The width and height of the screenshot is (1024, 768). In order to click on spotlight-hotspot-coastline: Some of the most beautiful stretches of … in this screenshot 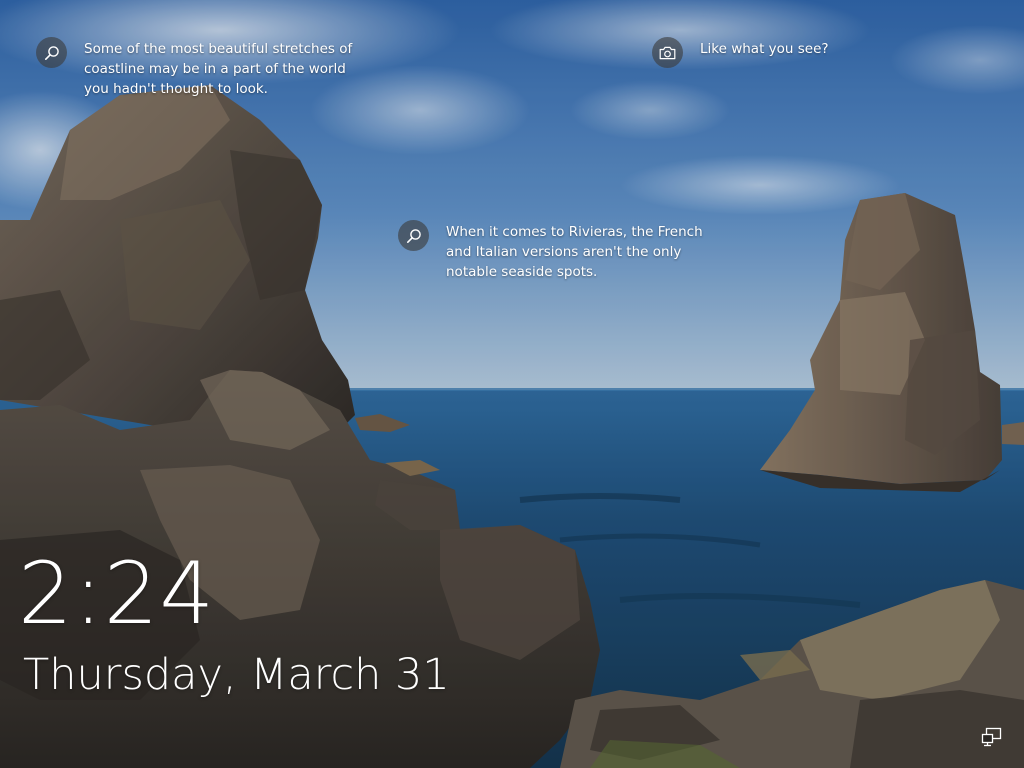, I will do `click(205, 68)`.